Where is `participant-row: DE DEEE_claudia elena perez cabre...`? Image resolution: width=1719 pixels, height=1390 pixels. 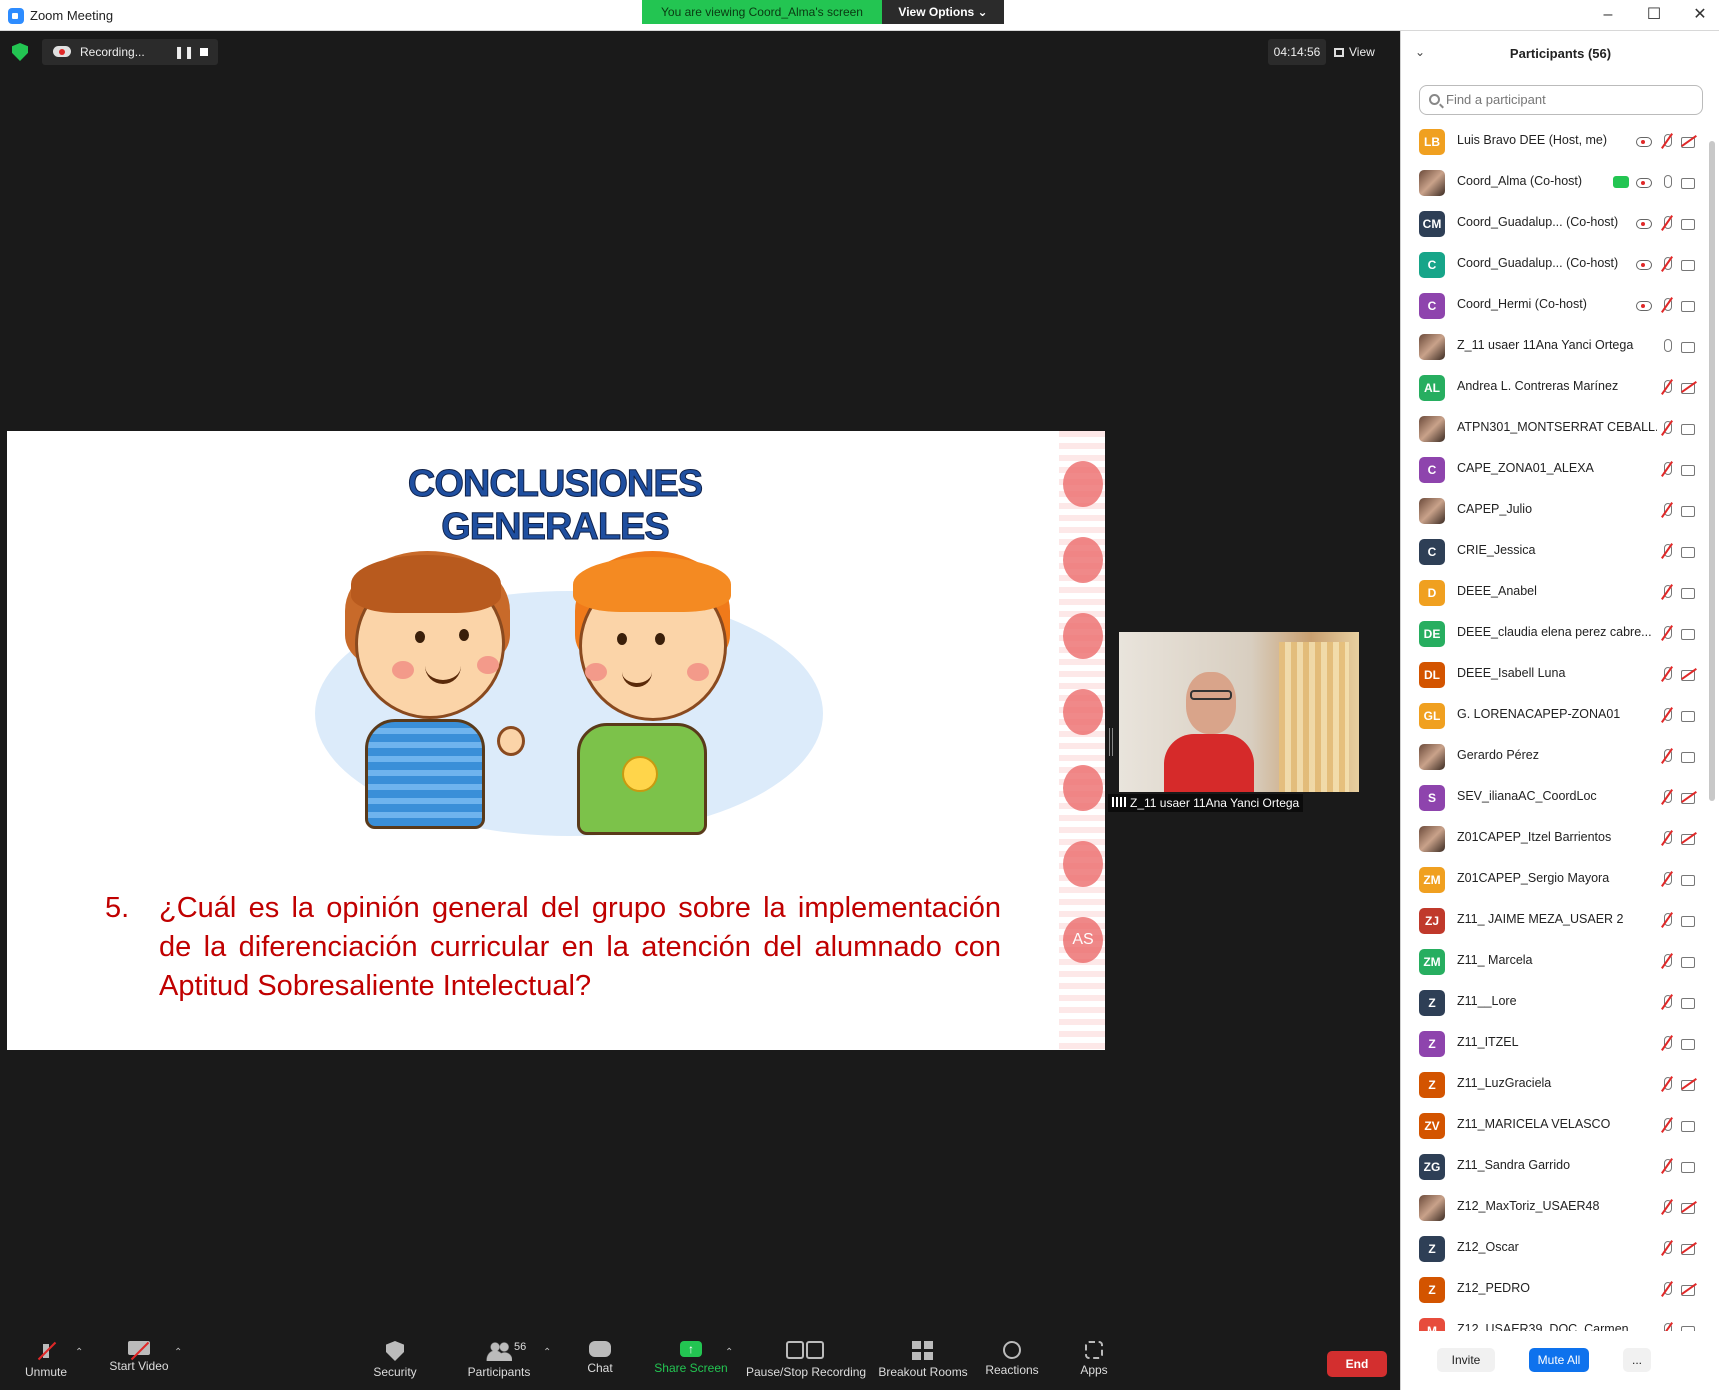
participant-row: DE DEEE_claudia elena perez cabre... is located at coordinates (1554, 633).